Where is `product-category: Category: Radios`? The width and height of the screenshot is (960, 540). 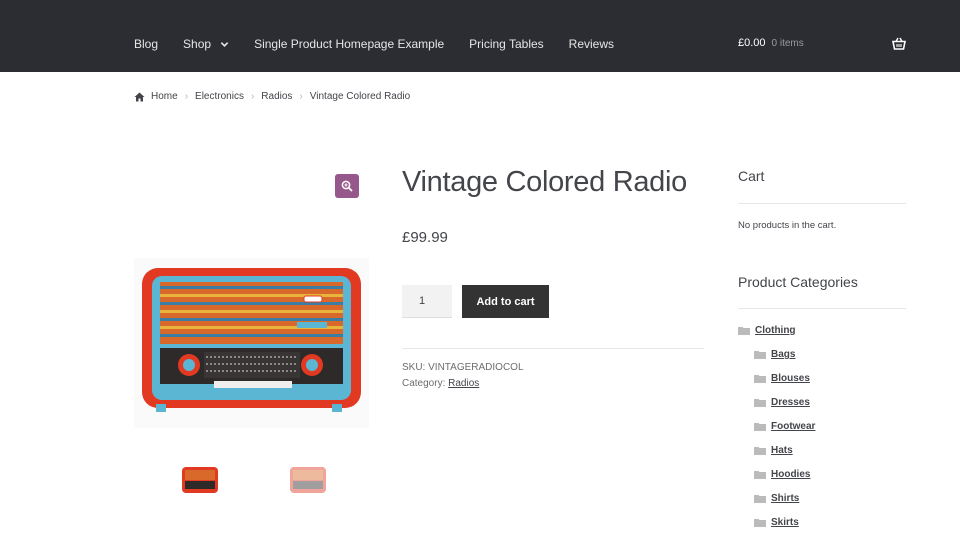
product-category: Category: Radios is located at coordinates (440, 383).